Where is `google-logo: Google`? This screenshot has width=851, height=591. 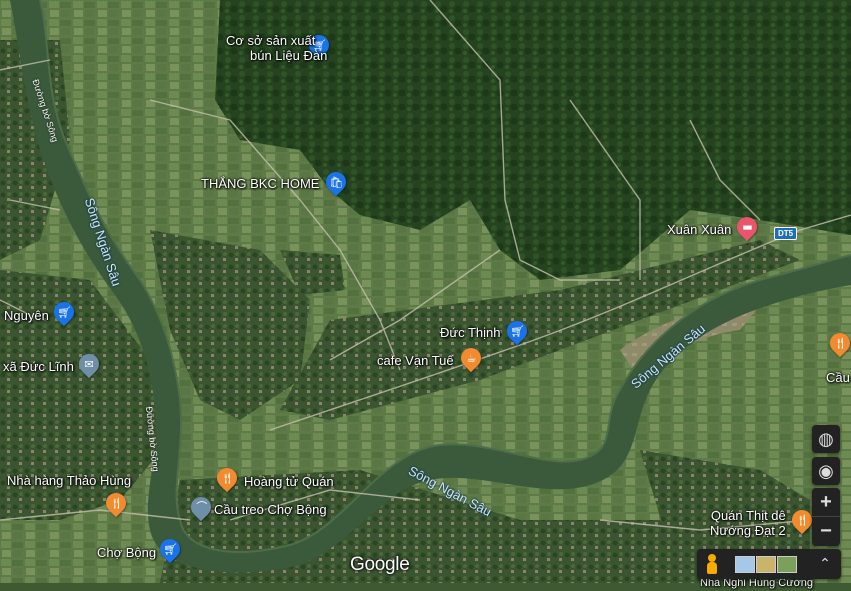
google-logo: Google is located at coordinates (380, 564).